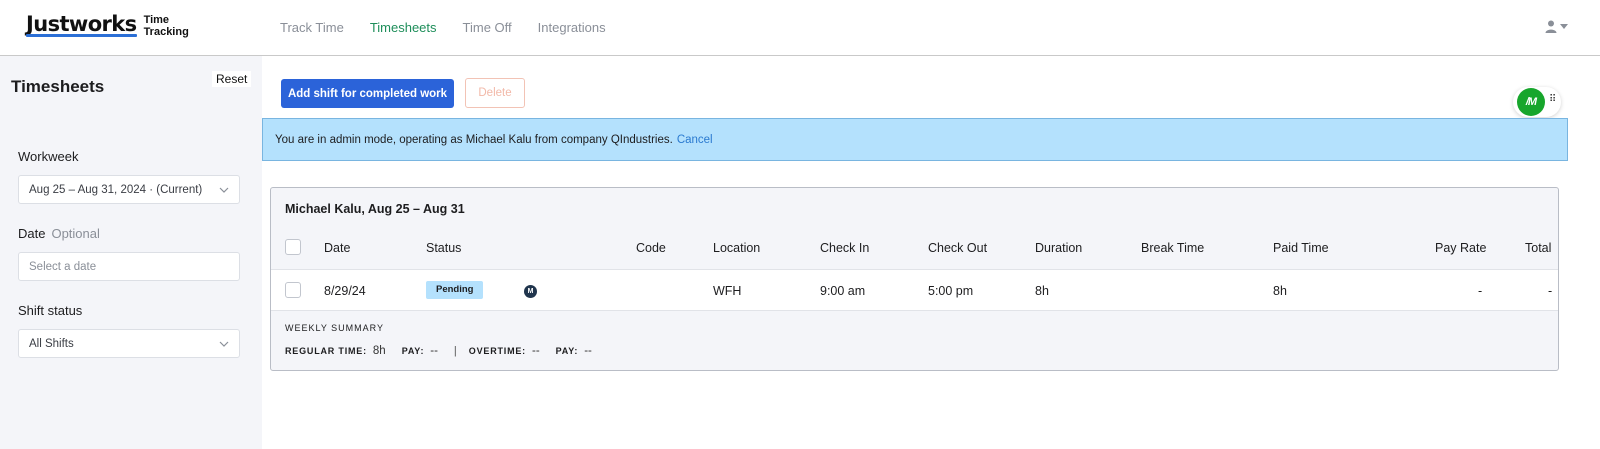 The height and width of the screenshot is (449, 1600). What do you see at coordinates (1042, 291) in the screenshot?
I see `cell-duration: 8h` at bounding box center [1042, 291].